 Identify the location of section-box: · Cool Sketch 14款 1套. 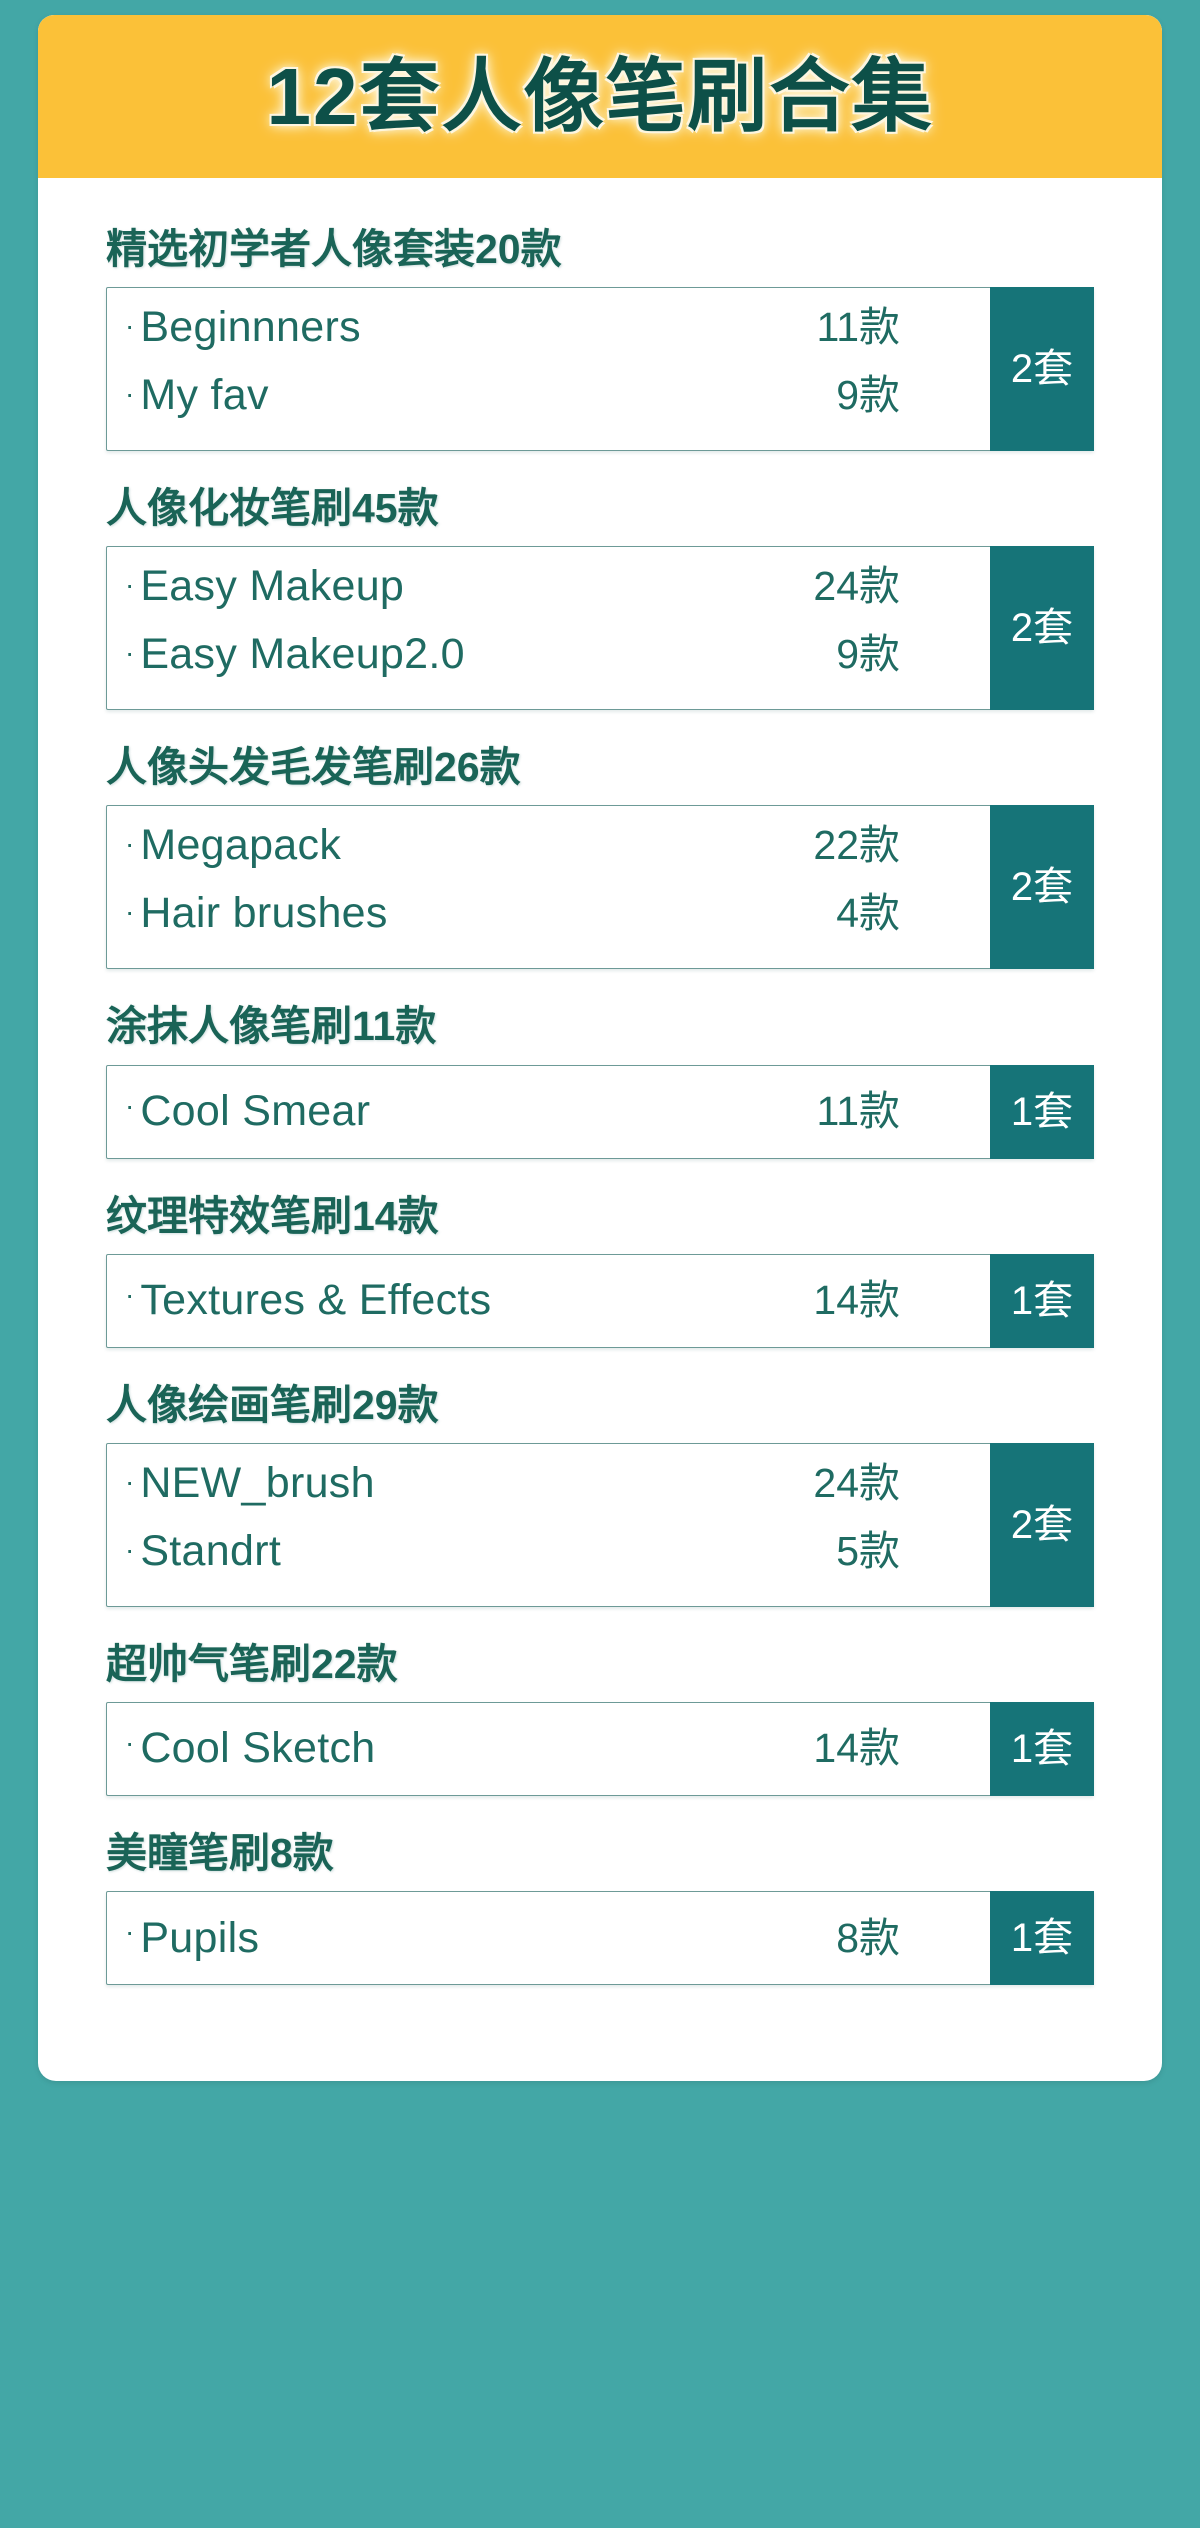
(600, 1748).